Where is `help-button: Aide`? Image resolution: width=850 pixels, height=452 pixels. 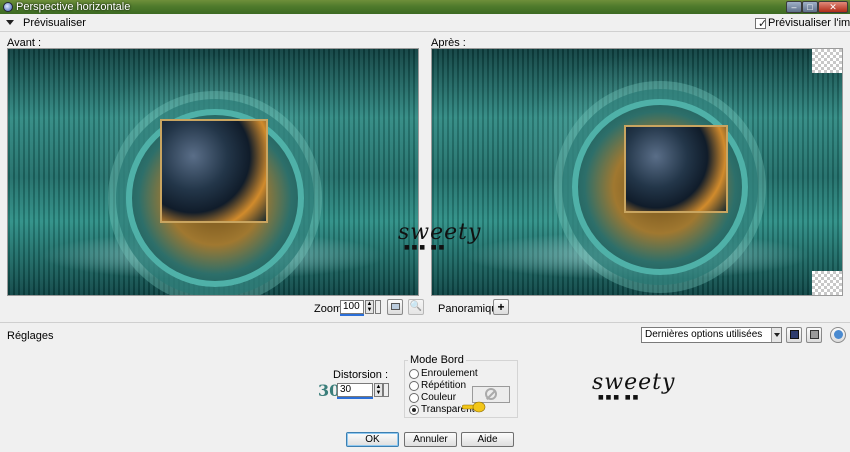 help-button: Aide is located at coordinates (487, 439).